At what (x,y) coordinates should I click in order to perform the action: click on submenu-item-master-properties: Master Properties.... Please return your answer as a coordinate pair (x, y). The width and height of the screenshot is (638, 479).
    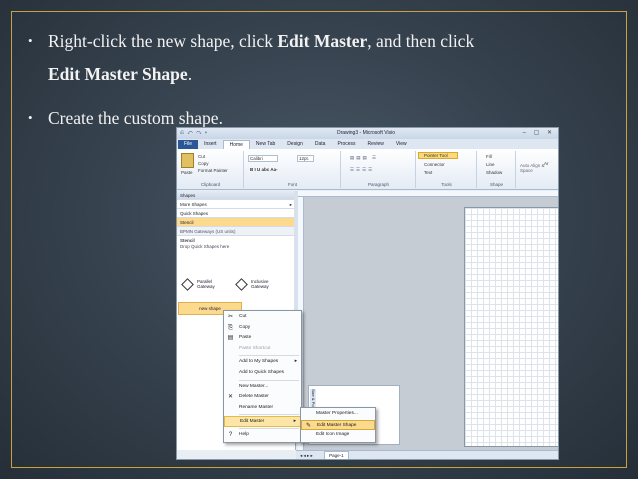
    Looking at the image, I should click on (338, 414).